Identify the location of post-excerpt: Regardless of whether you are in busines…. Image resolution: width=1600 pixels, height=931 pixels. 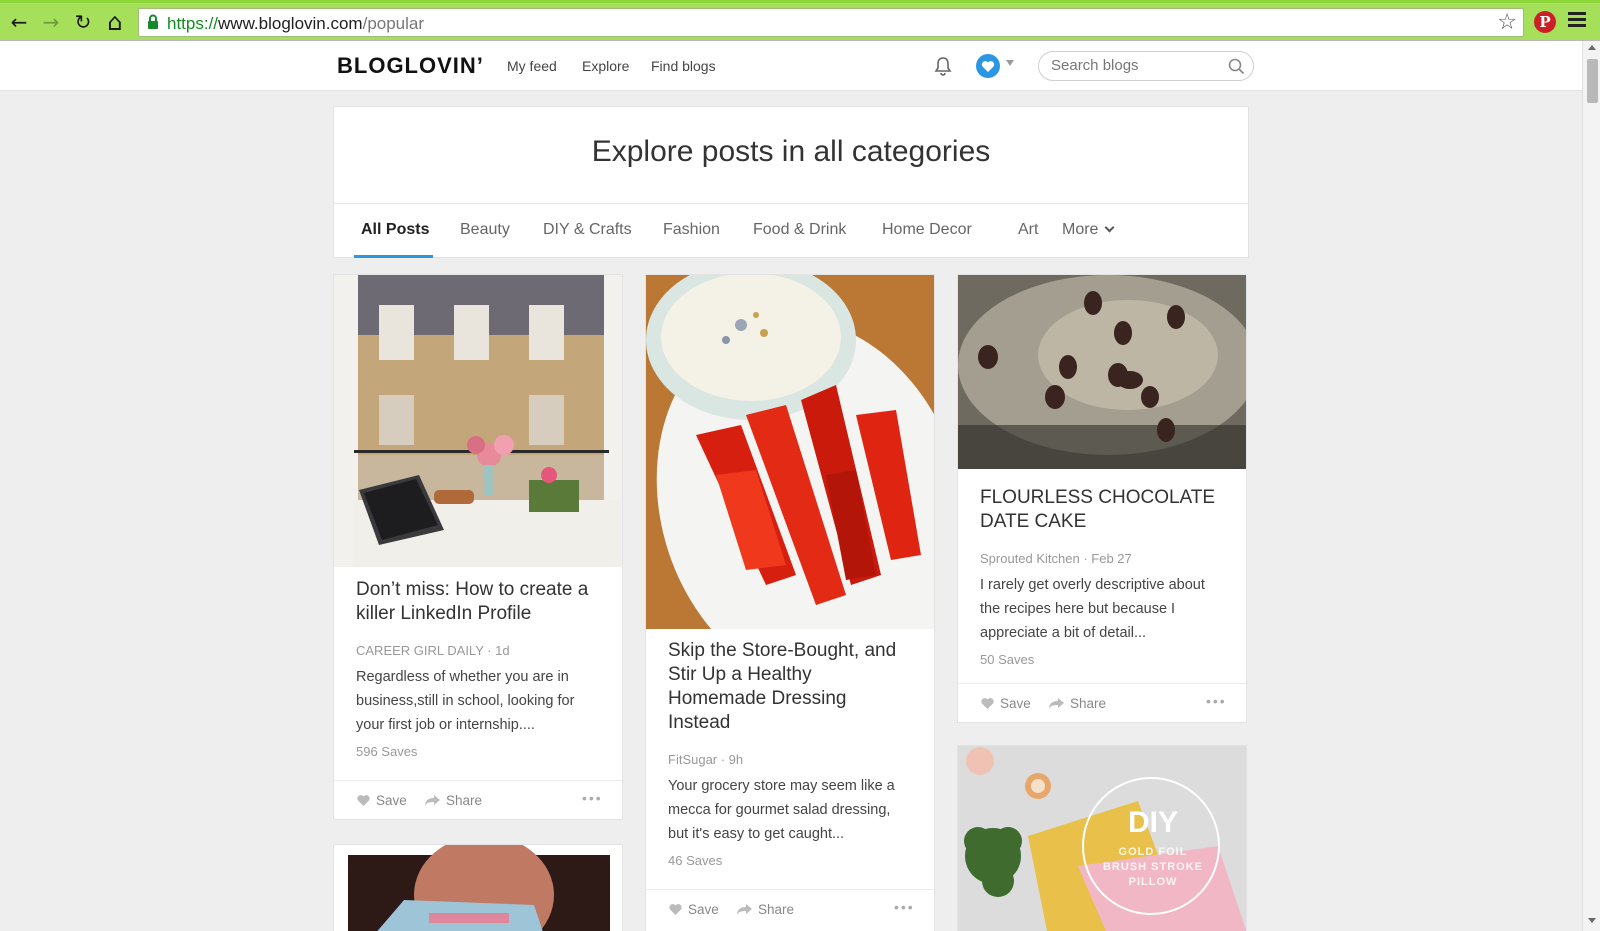
(465, 701).